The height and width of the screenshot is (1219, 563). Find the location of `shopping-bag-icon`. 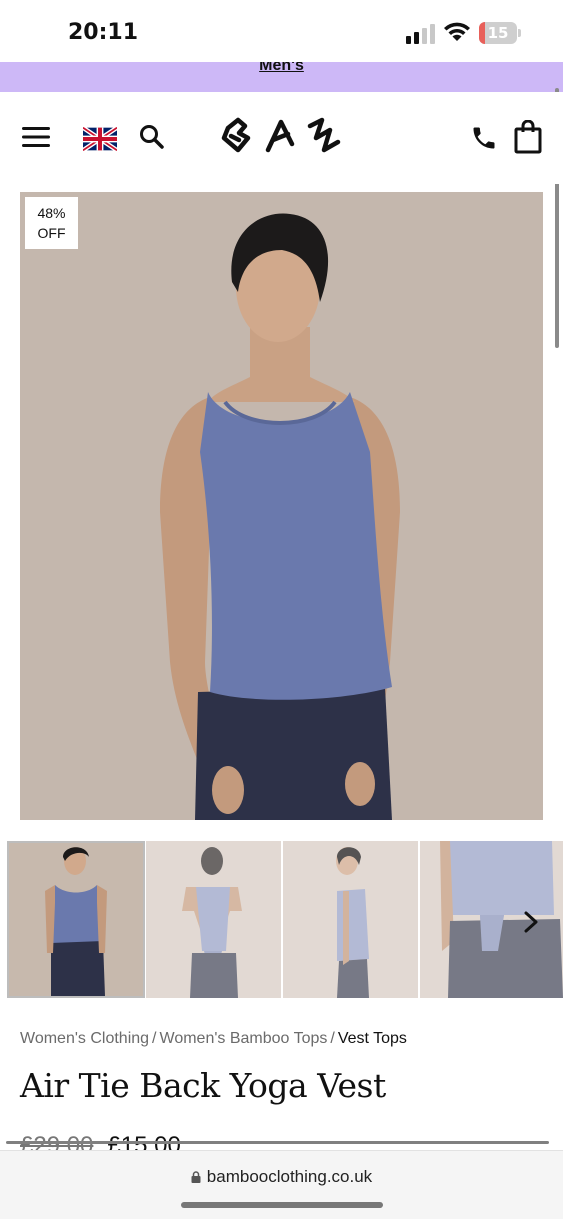

shopping-bag-icon is located at coordinates (528, 137).